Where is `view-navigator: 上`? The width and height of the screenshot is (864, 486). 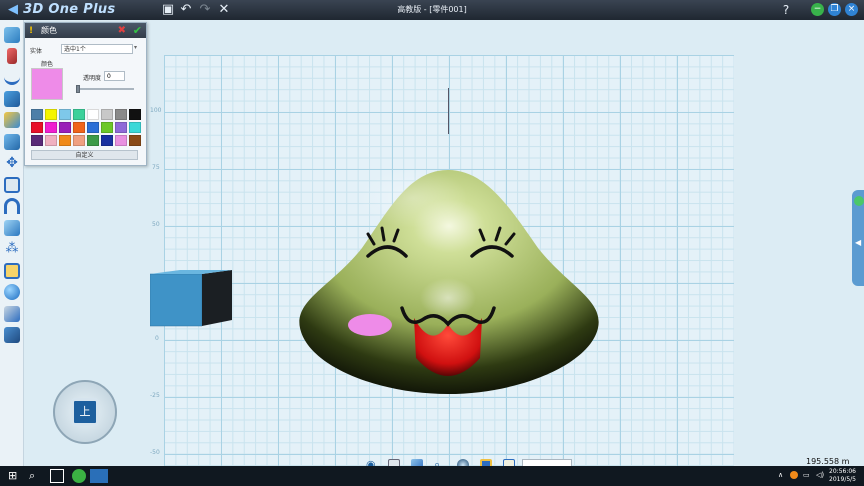
view-navigator: 上 is located at coordinates (85, 412).